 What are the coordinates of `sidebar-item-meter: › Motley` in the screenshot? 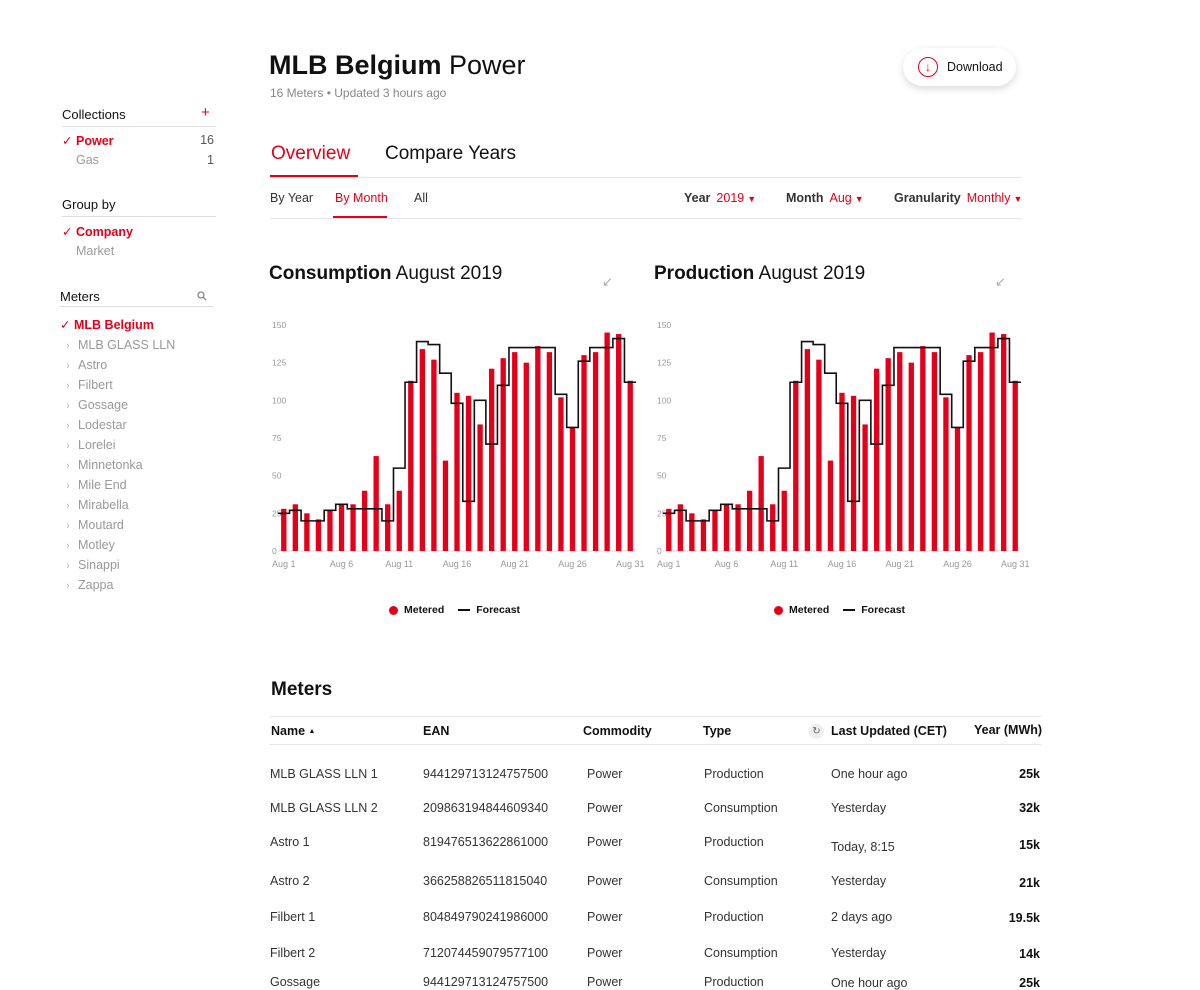 It's located at (88, 545).